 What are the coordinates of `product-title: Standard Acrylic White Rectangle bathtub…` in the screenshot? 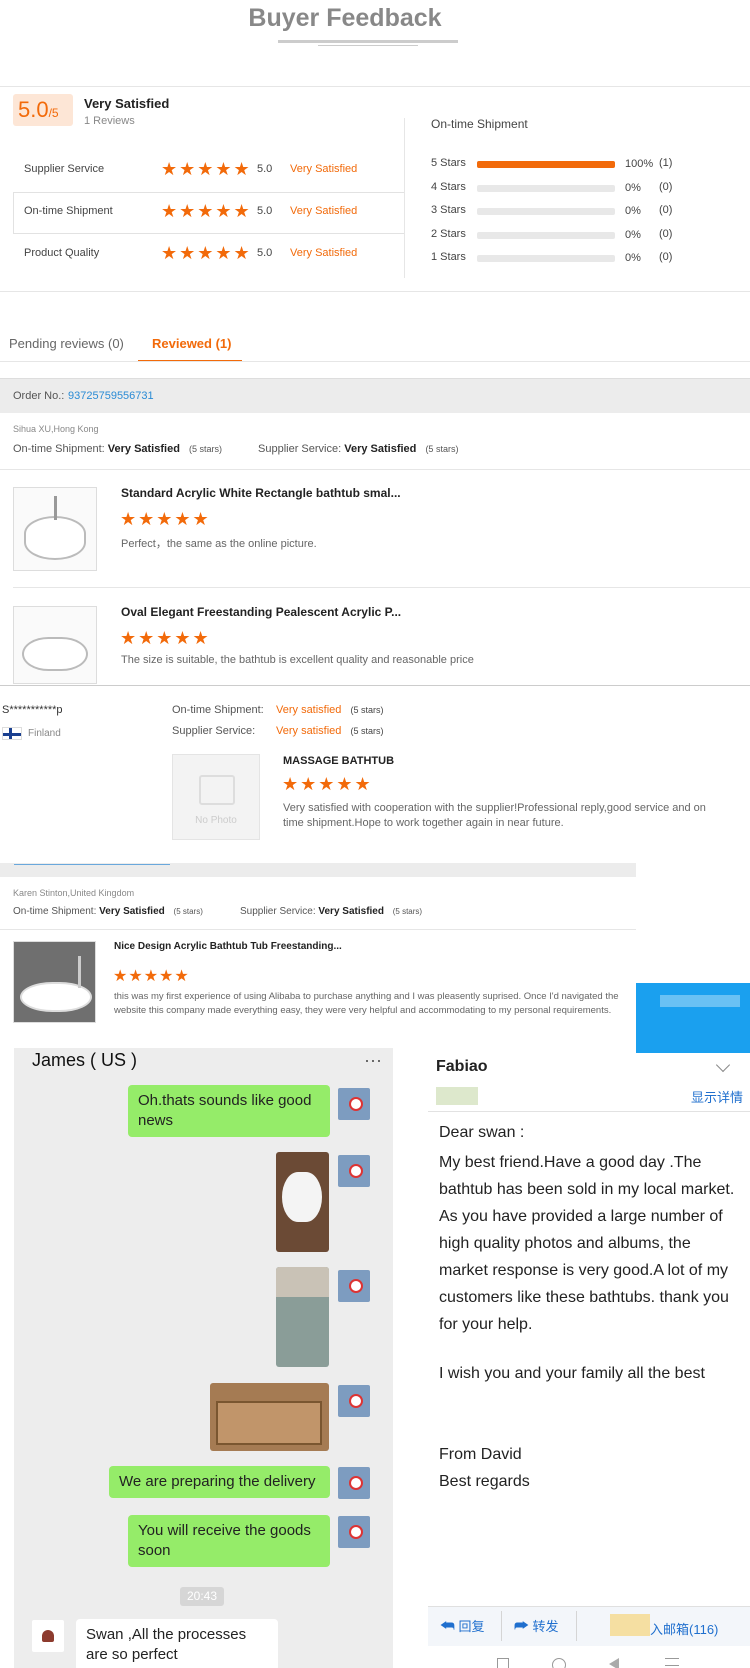 It's located at (261, 493).